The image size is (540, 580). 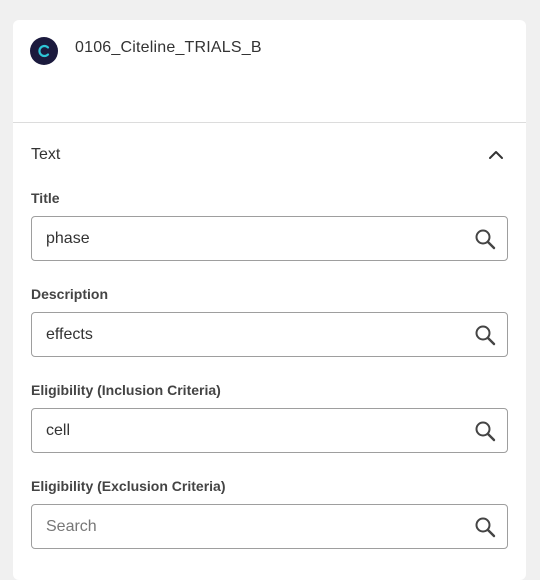 I want to click on exclusion-criteria-search-box, so click(x=269, y=526).